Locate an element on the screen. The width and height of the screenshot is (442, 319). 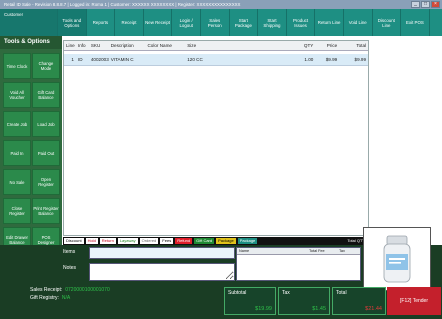
login-logout-button: Login / Logout is located at coordinates (186, 22).